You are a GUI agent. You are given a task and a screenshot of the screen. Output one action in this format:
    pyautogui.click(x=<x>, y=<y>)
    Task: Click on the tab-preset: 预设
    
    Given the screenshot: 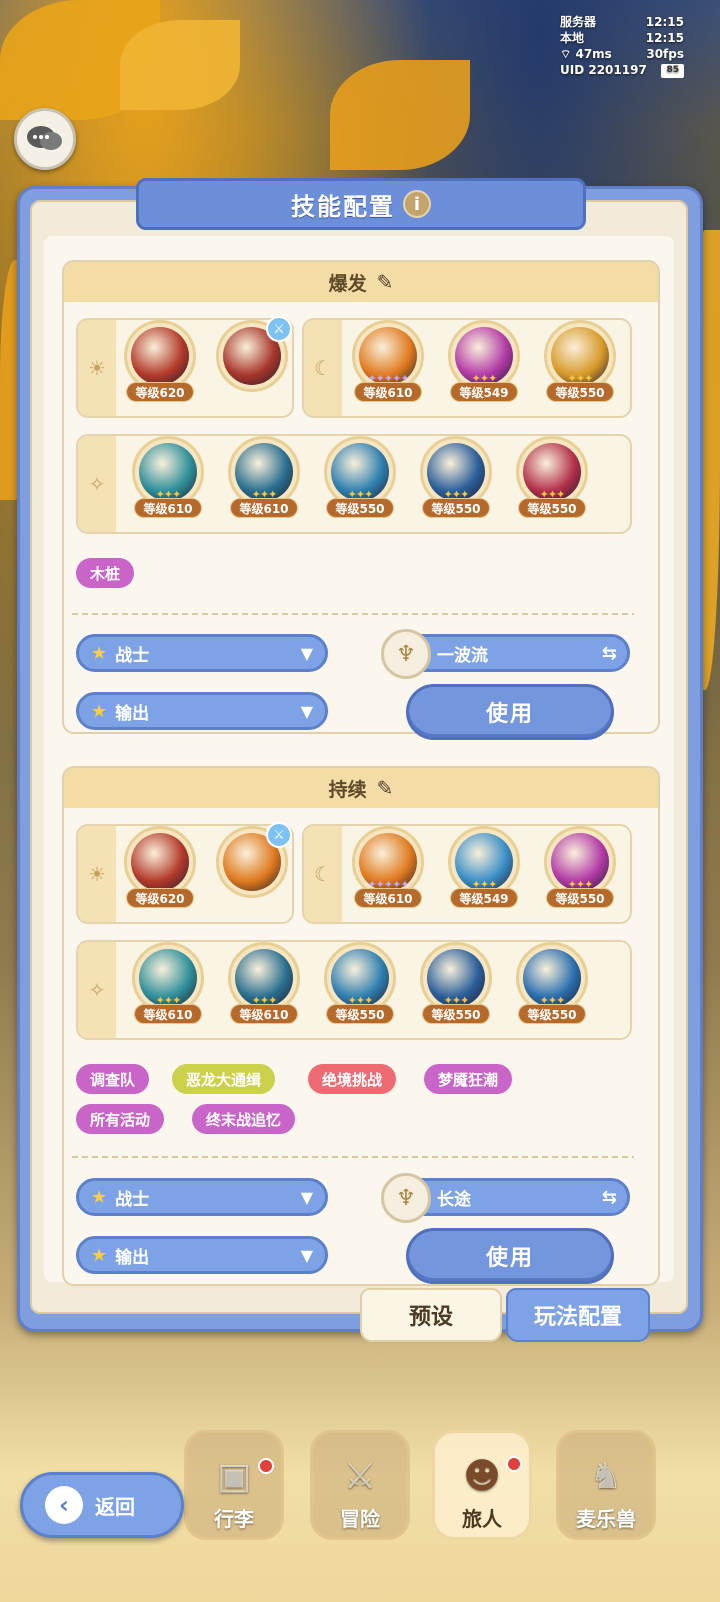 What is the action you would take?
    pyautogui.click(x=431, y=1315)
    